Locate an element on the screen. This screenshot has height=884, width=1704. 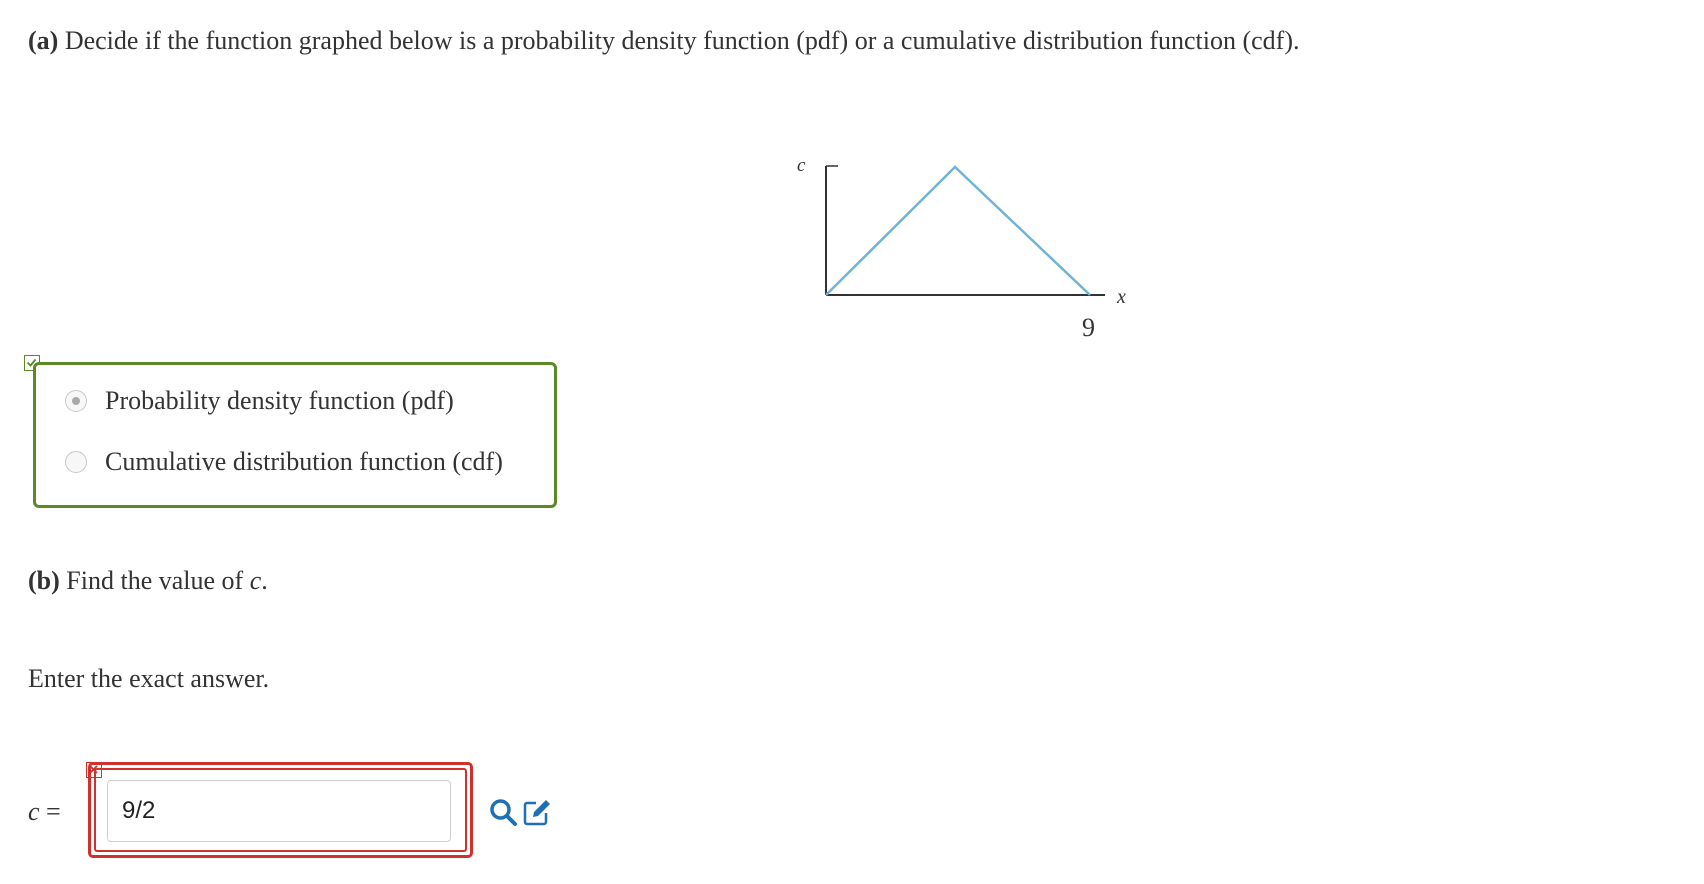
instruction-text: Enter the exact answer. is located at coordinates (149, 678).